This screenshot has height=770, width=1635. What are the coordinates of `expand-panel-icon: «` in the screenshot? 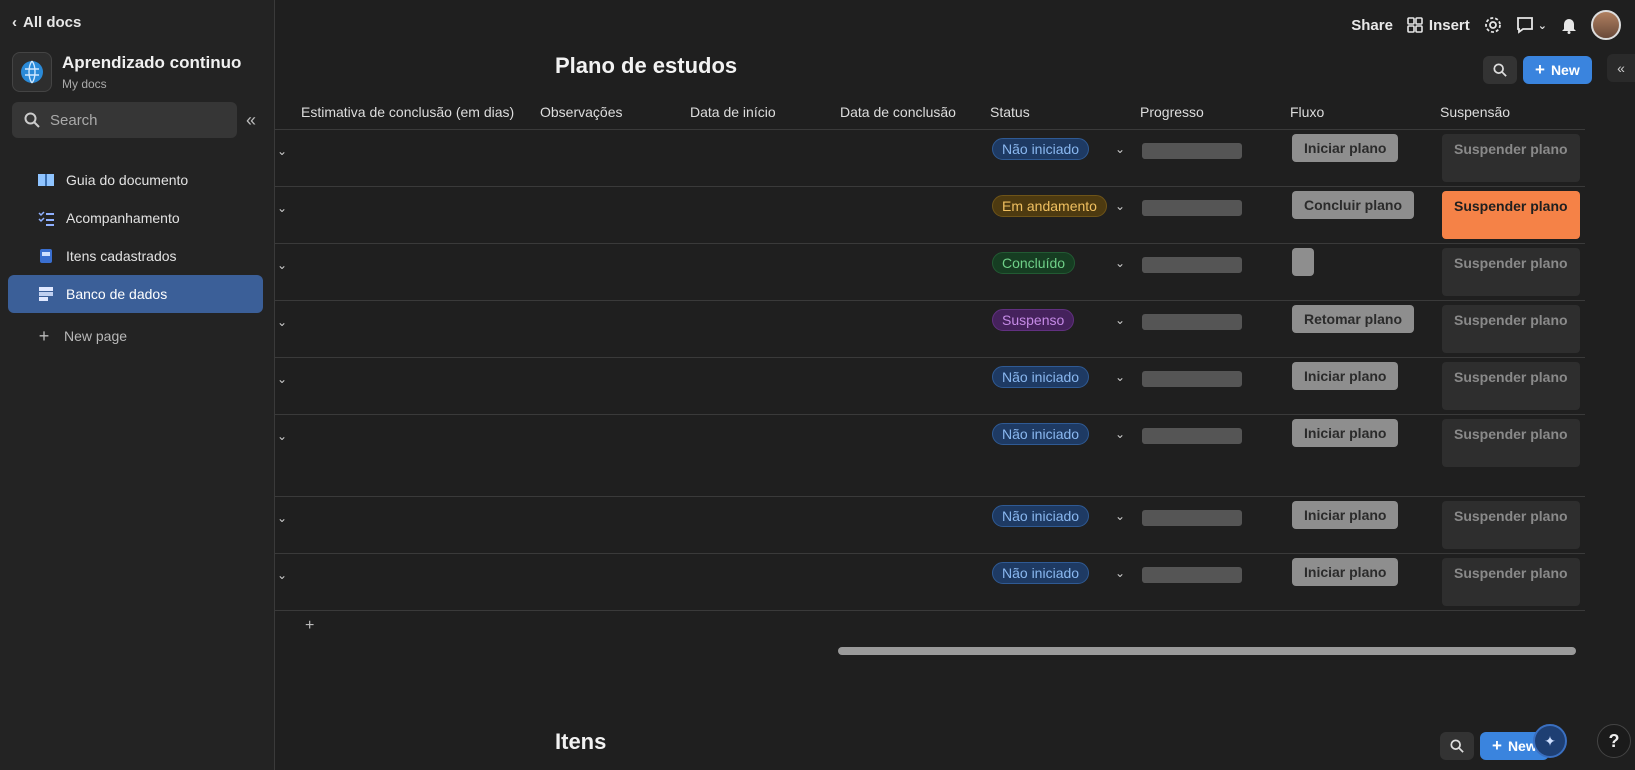 It's located at (1621, 68).